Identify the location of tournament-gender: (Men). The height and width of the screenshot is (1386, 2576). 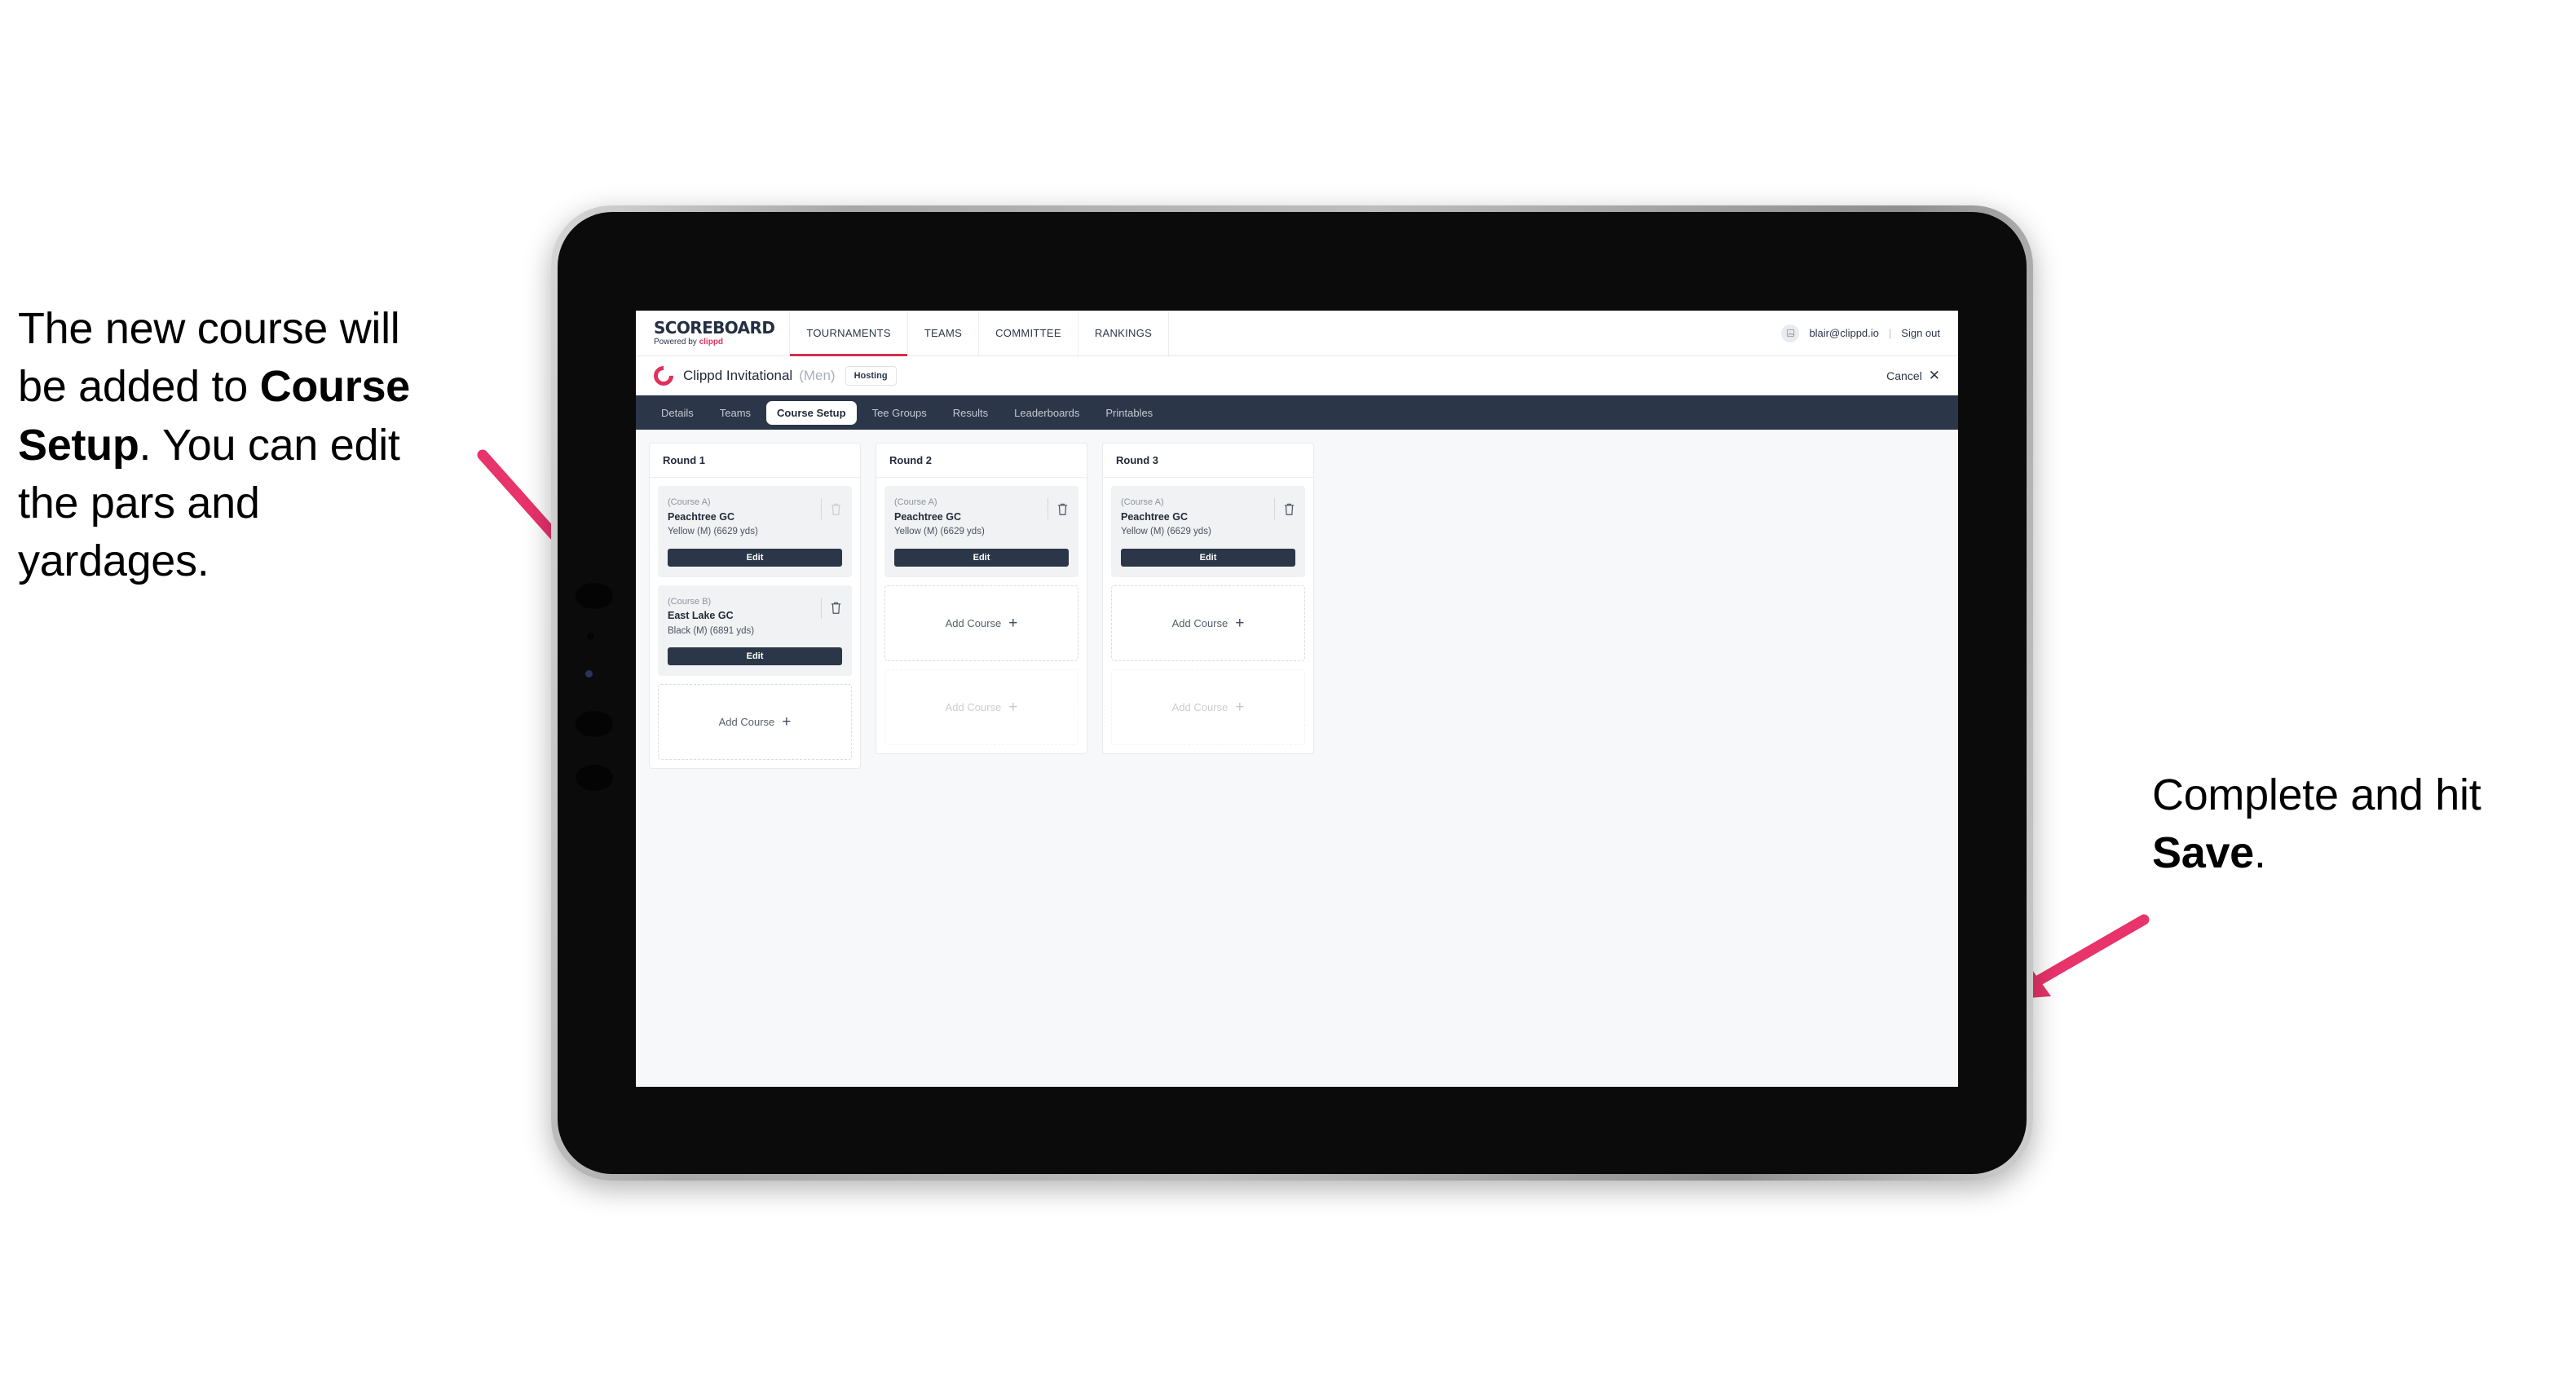
(817, 375).